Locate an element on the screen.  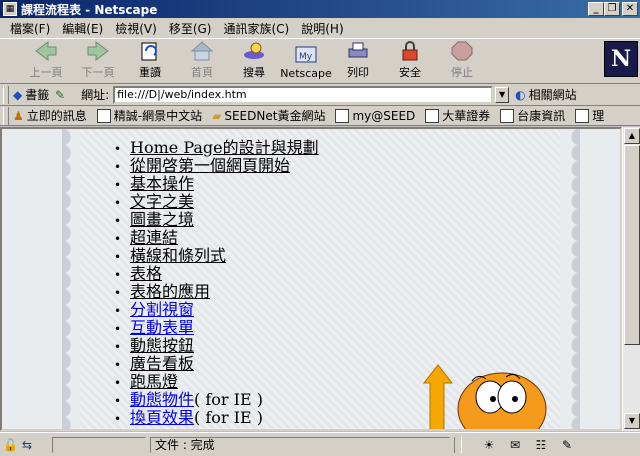
bookmark-dahua-securities: 大華證券 is located at coordinates (457, 115).